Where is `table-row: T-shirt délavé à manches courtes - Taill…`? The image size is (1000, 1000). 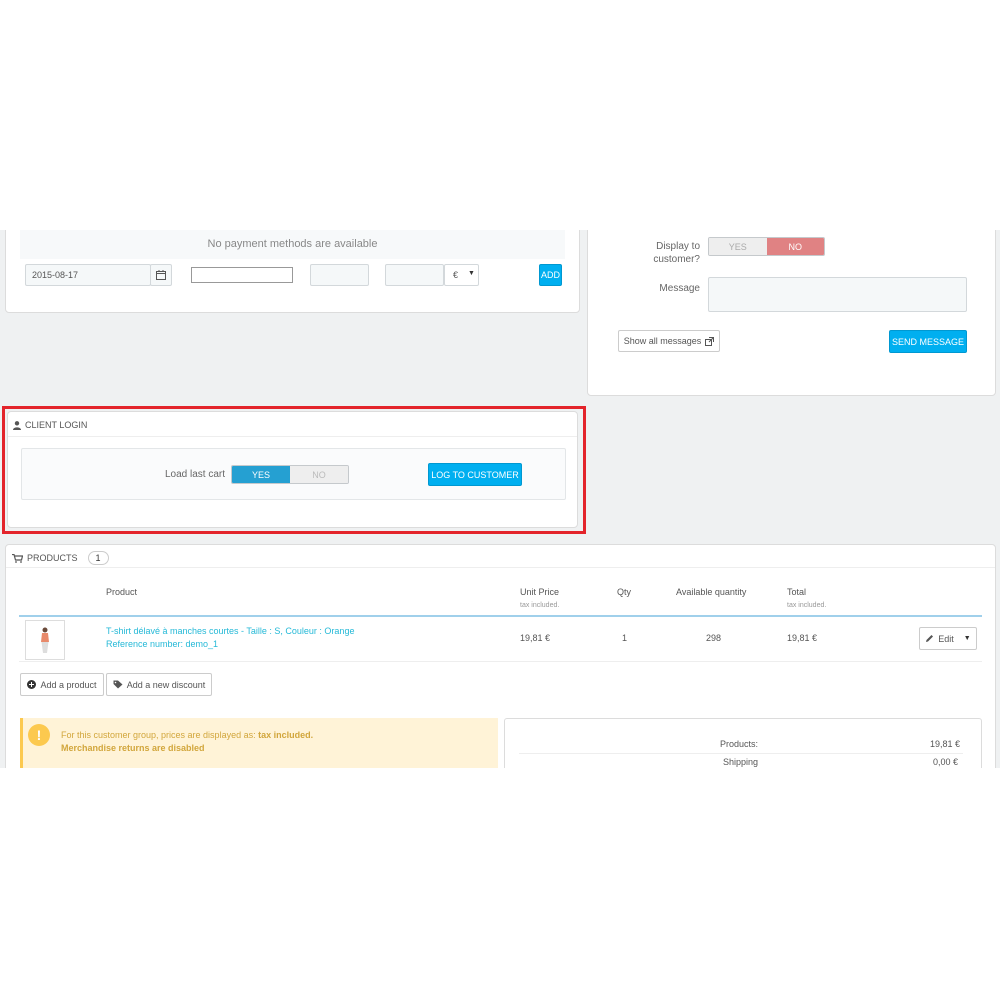
table-row: T-shirt délavé à manches courtes - Taill… is located at coordinates (500, 639).